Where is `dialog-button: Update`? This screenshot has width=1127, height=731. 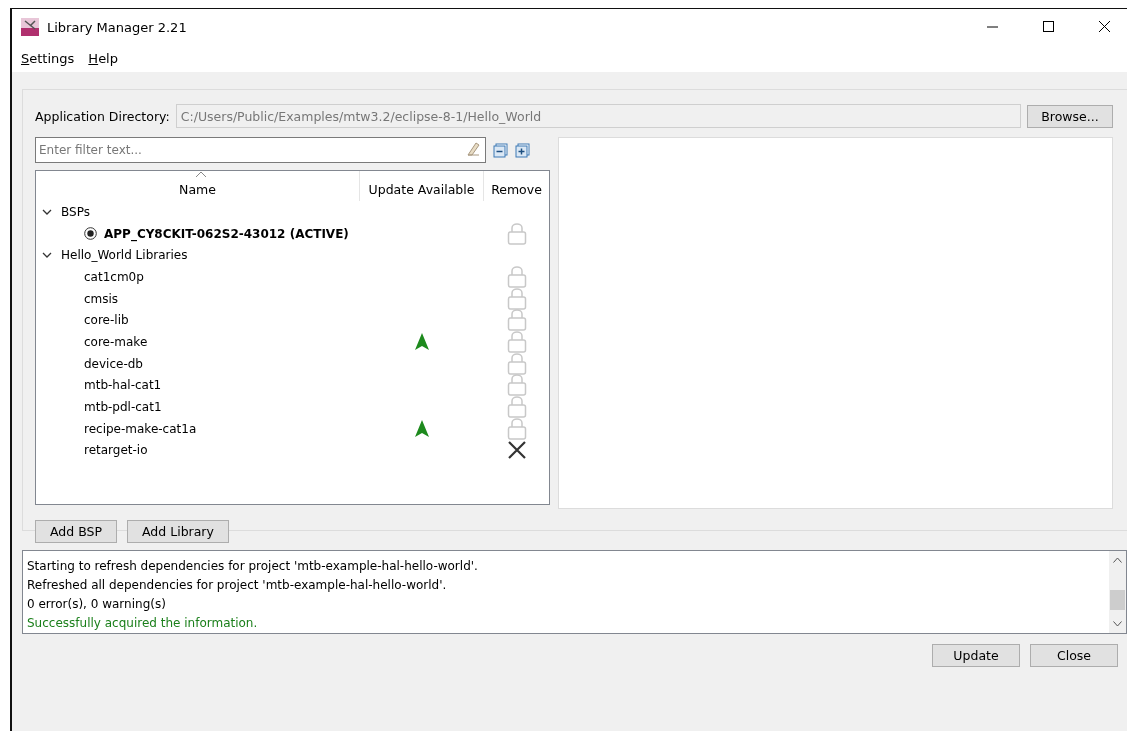
dialog-button: Update is located at coordinates (976, 655).